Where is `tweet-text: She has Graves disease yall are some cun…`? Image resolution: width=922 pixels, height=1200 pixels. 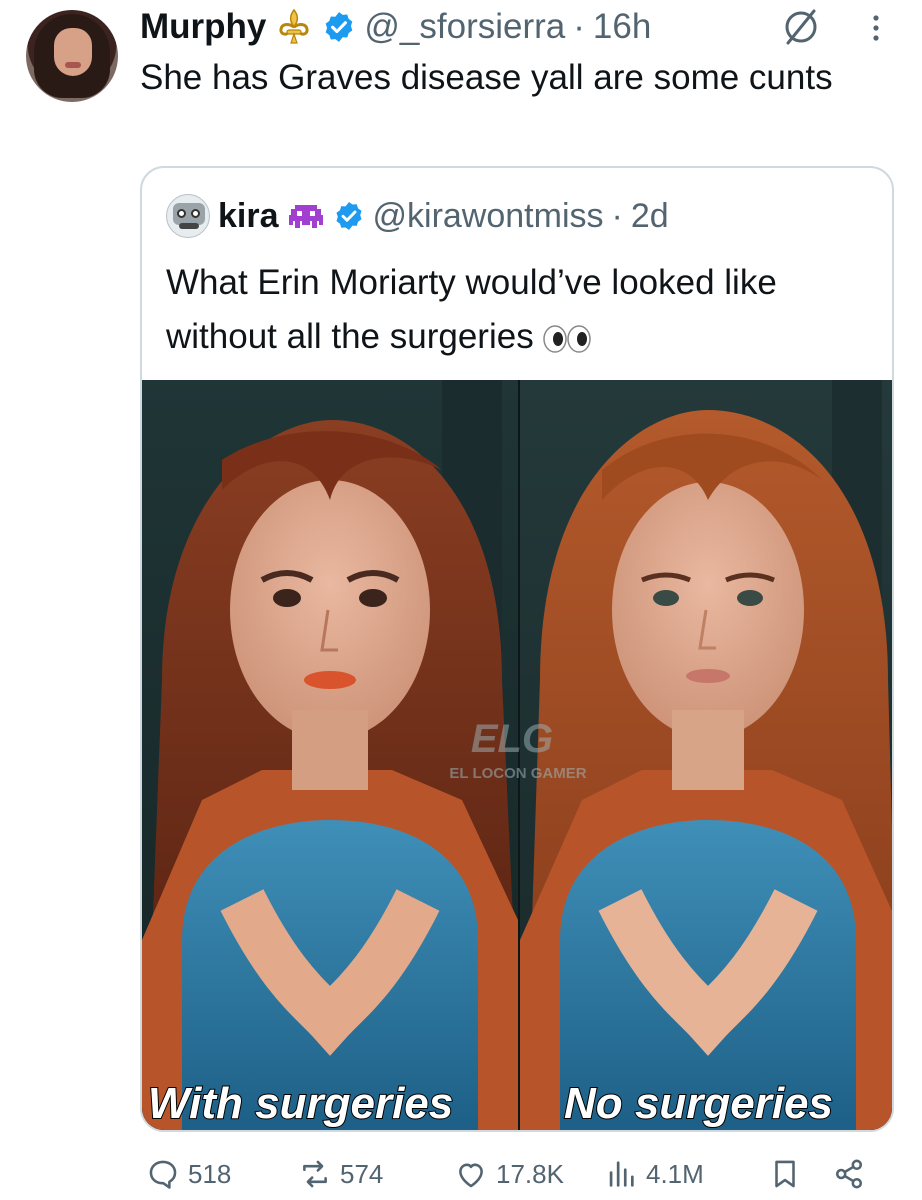
tweet-text: She has Graves disease yall are some cun… is located at coordinates (486, 77).